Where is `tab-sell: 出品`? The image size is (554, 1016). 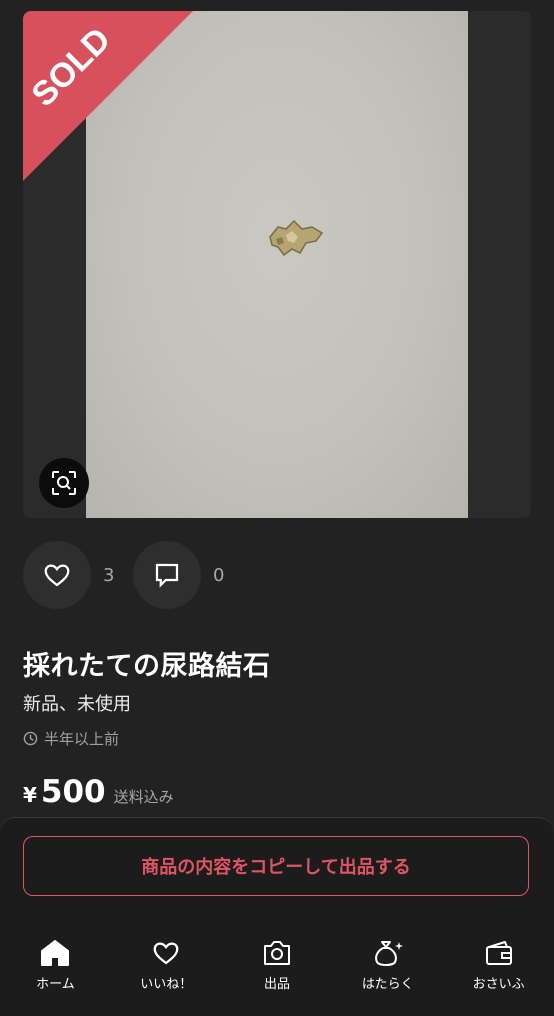
tab-sell: 出品 is located at coordinates (277, 972).